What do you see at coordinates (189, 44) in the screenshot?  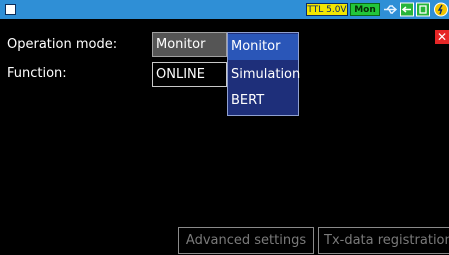 I see `operation-mode-select: Monitor` at bounding box center [189, 44].